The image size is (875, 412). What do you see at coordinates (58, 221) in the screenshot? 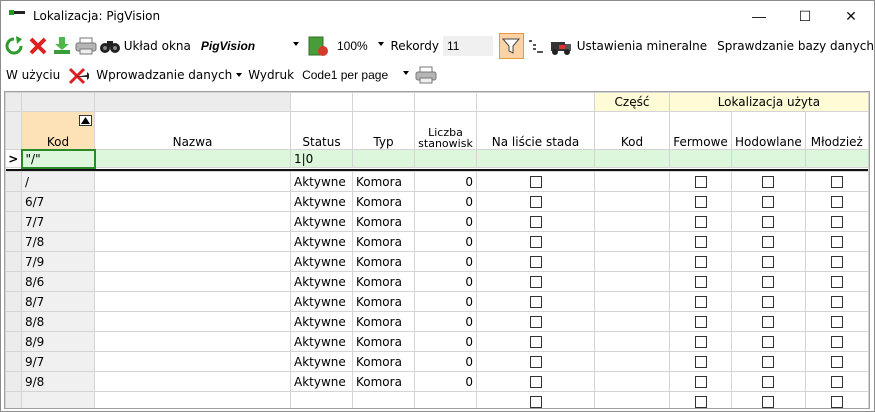
I see `cell-kod: 7/7` at bounding box center [58, 221].